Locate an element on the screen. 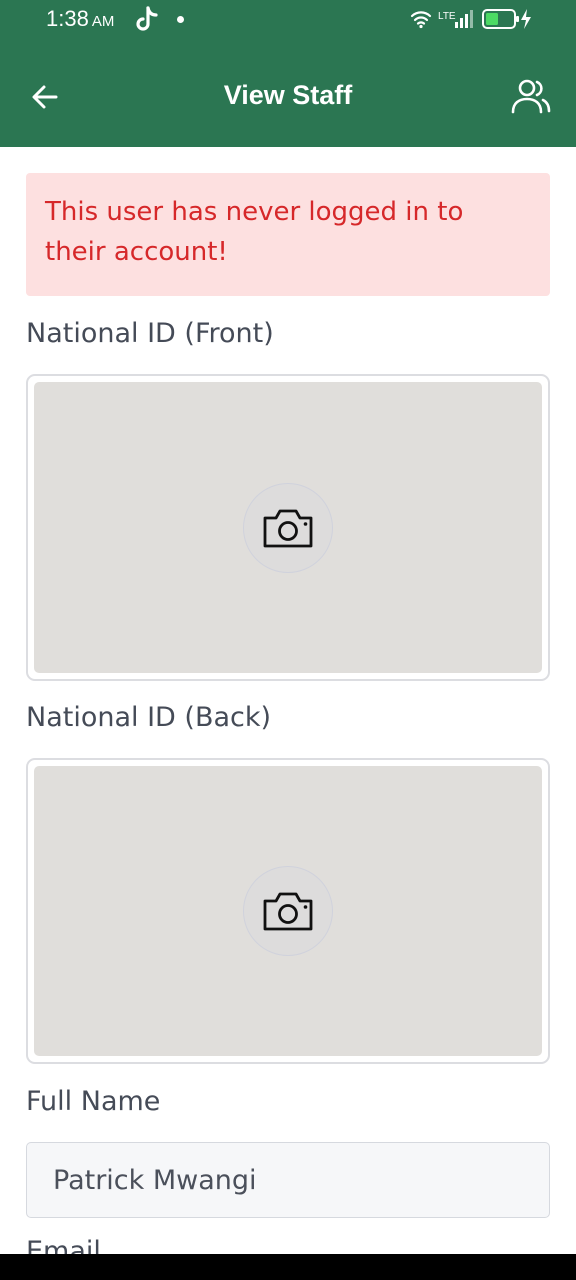 This screenshot has height=1280, width=576. national-id-front-label: National ID (Front) is located at coordinates (150, 333).